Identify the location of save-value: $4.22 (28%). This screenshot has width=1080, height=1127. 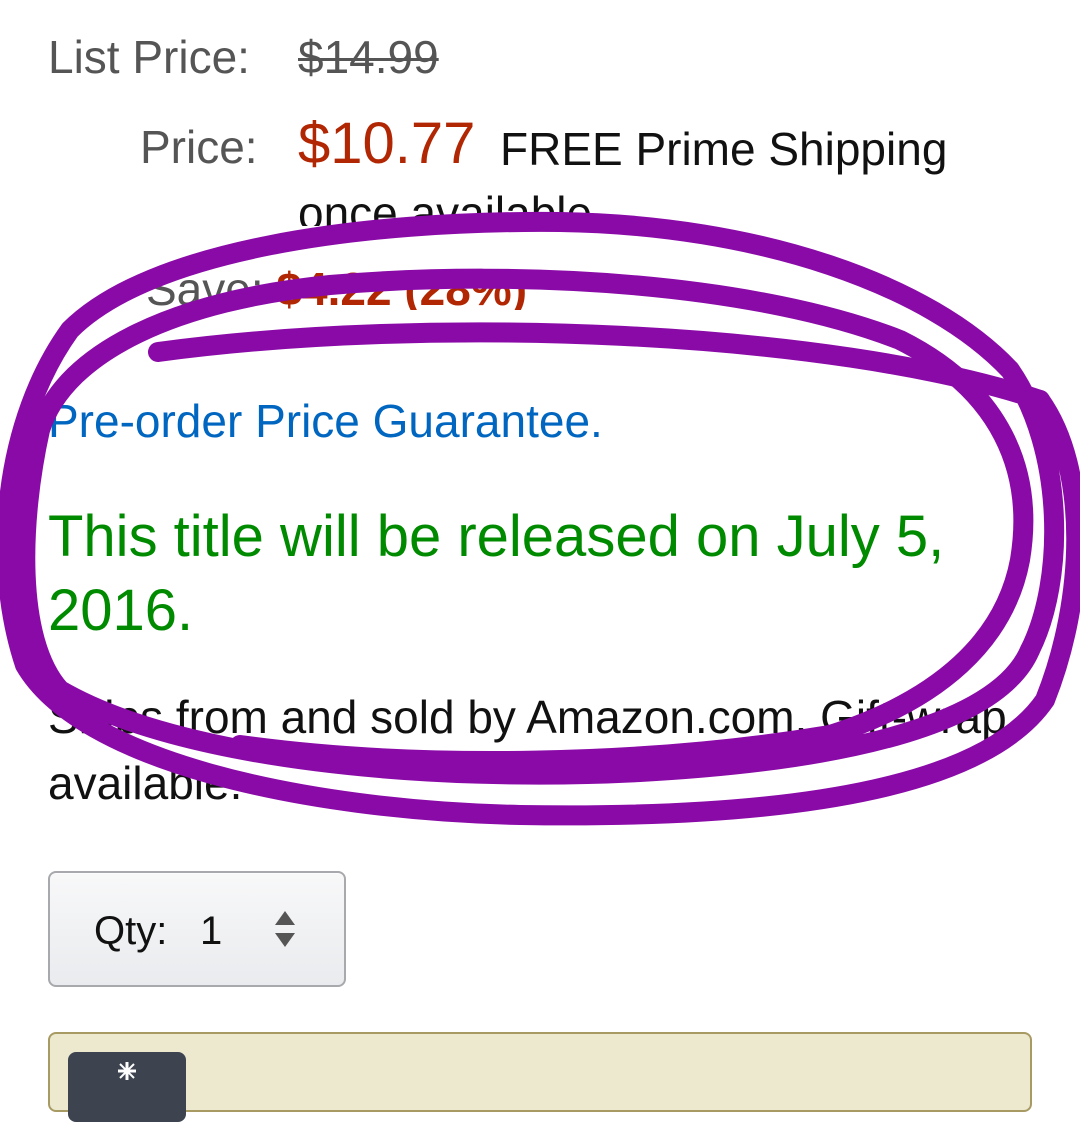
(402, 286).